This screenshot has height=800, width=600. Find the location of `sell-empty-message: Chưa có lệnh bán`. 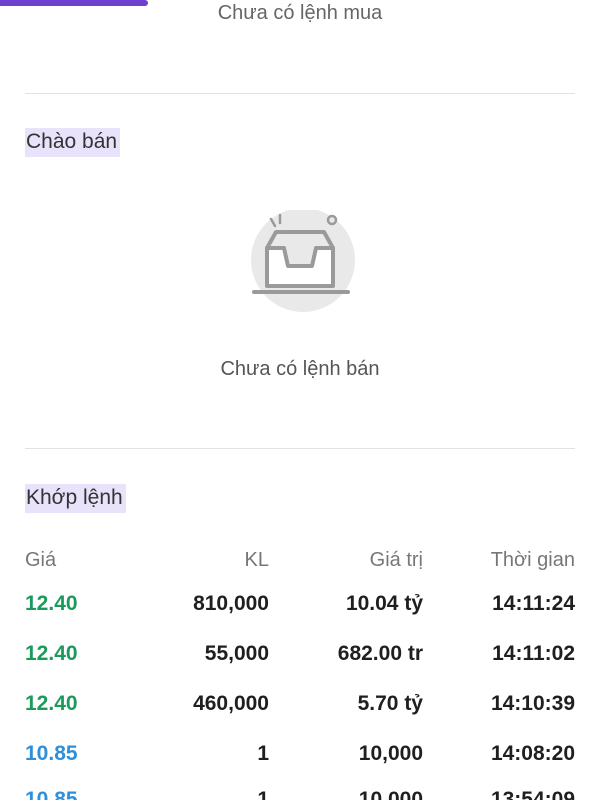

sell-empty-message: Chưa có lệnh bán is located at coordinates (300, 369).